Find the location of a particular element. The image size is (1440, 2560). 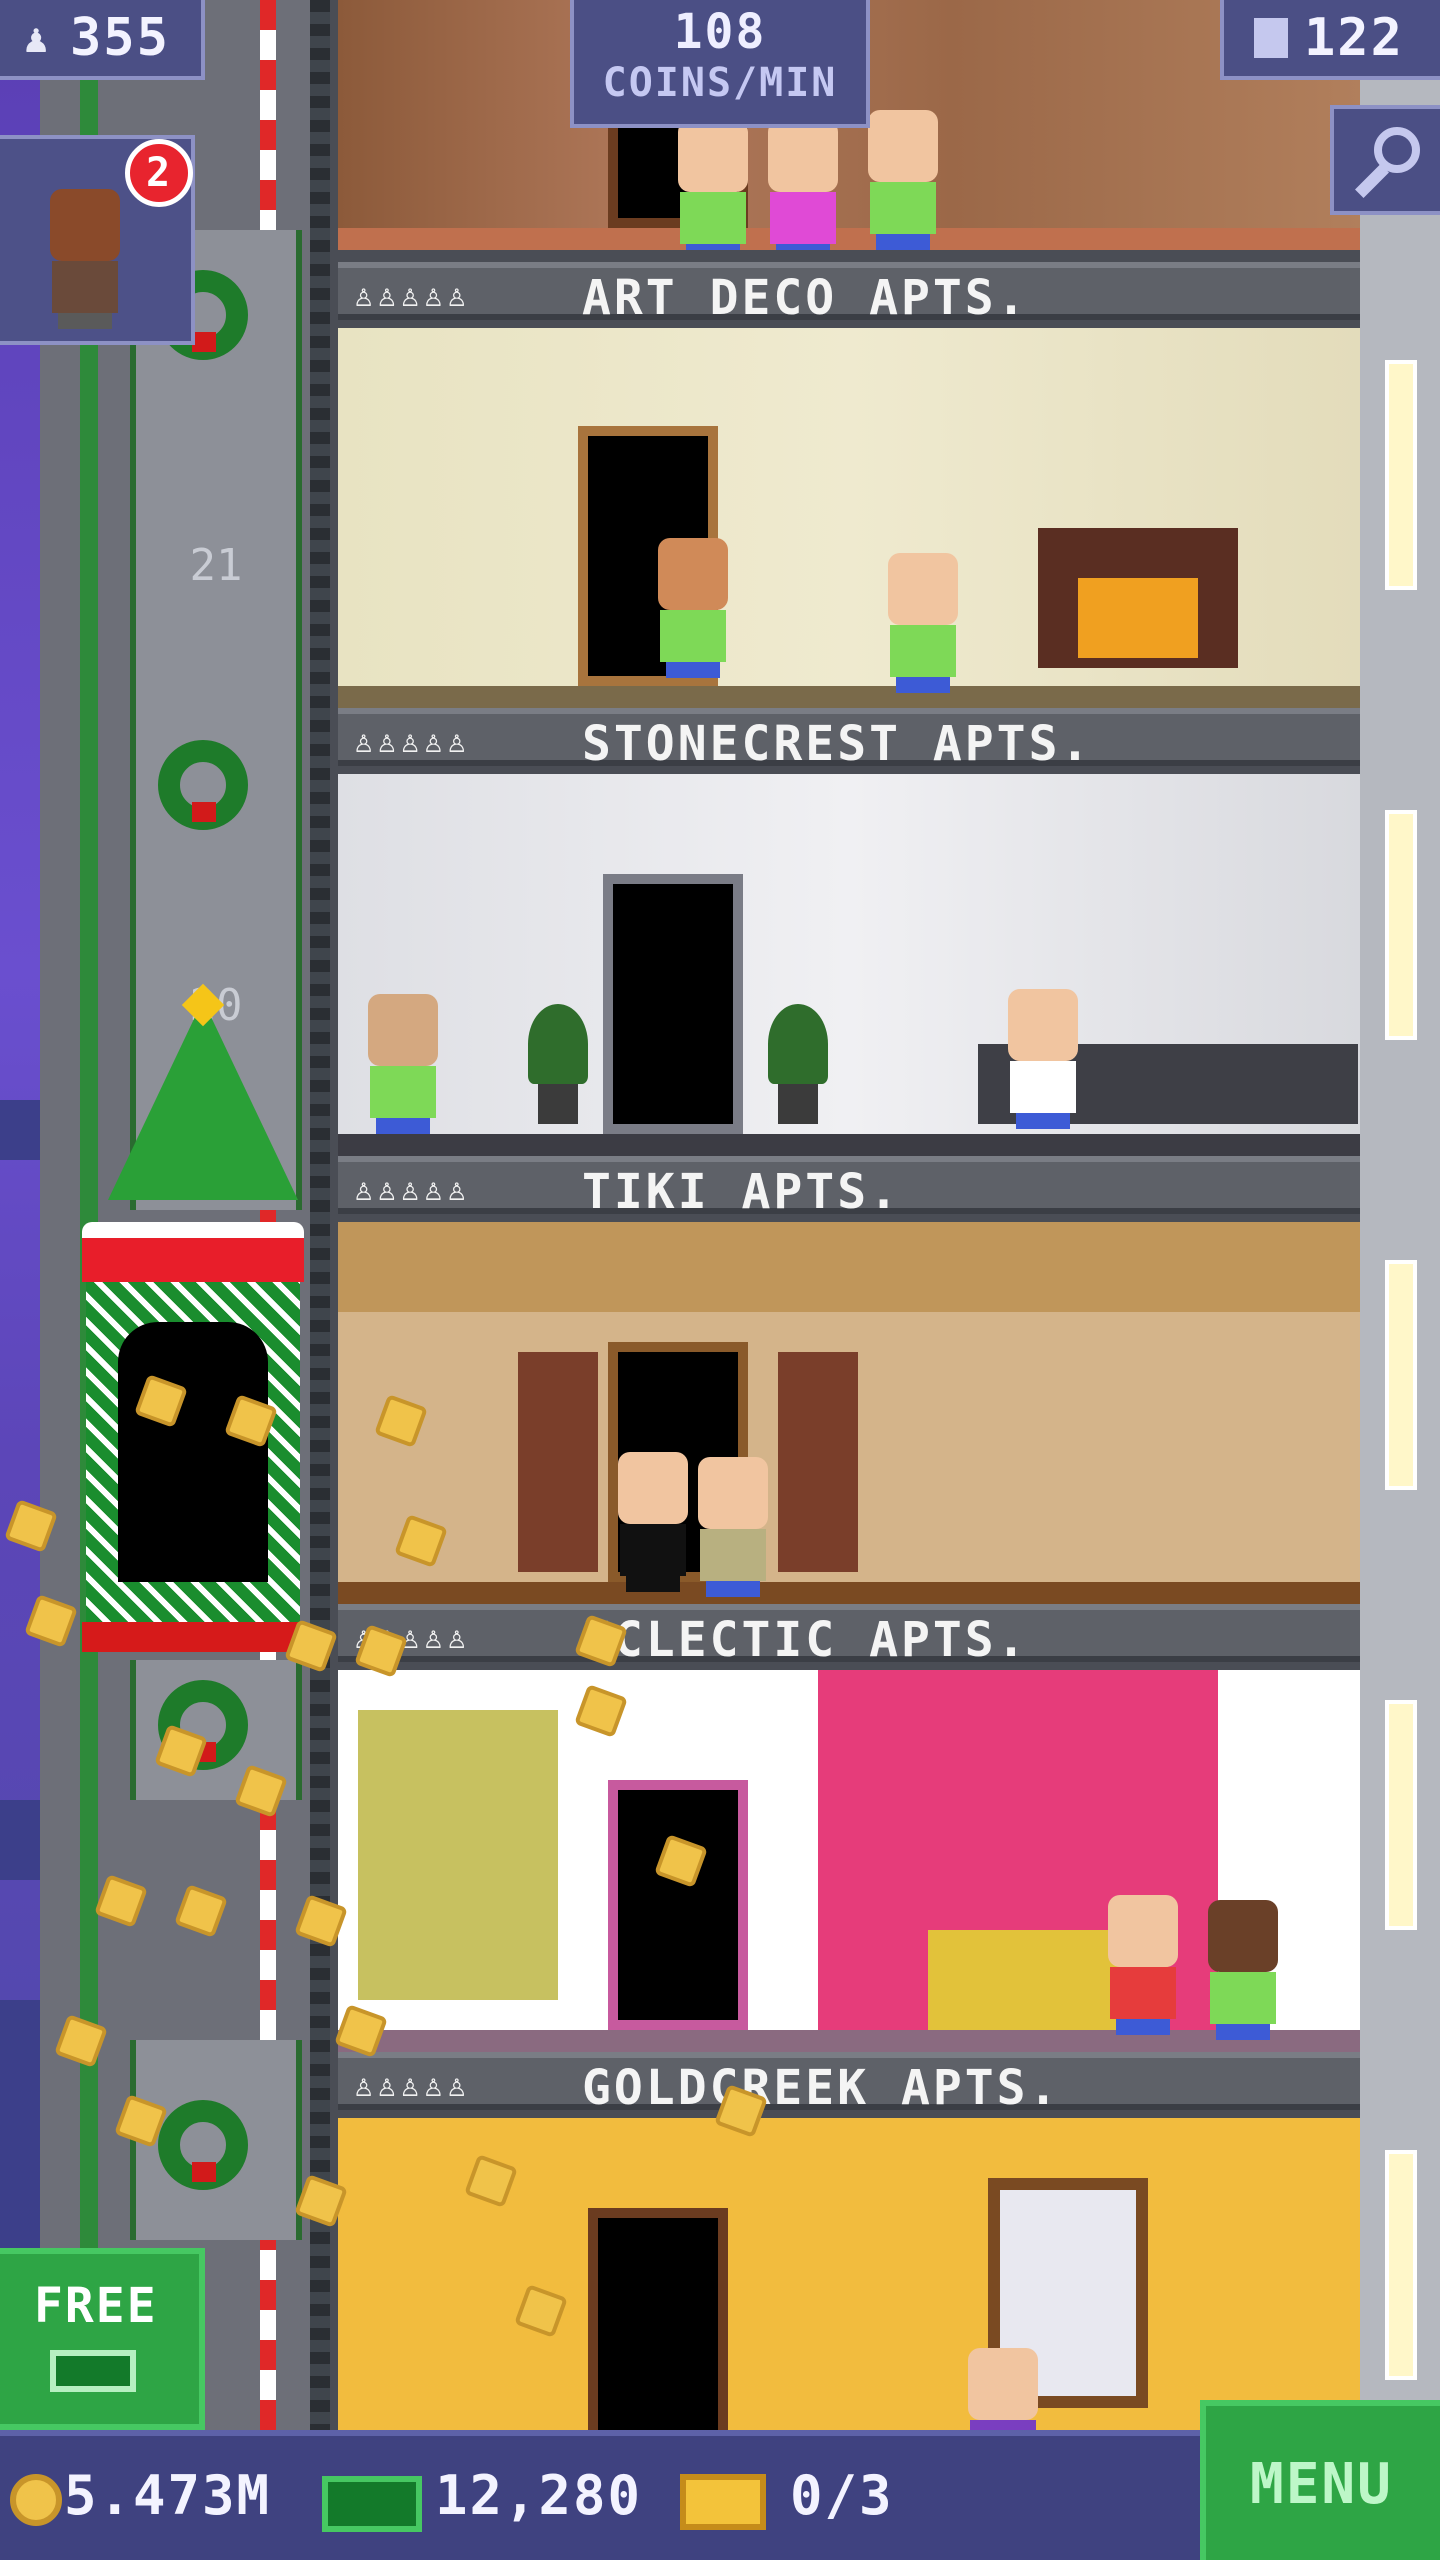

person-icon: ♟ is located at coordinates (36, 39).